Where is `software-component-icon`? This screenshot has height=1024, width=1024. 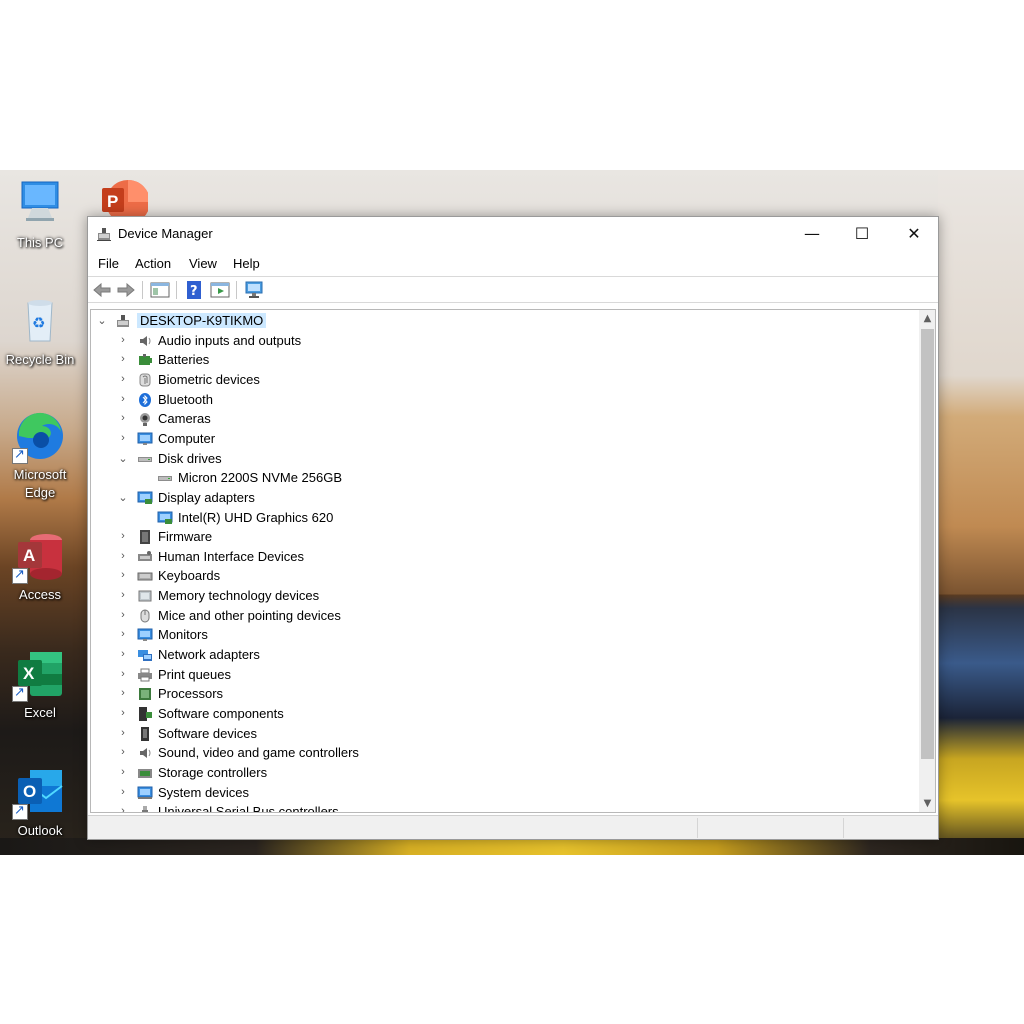
software-component-icon is located at coordinates (145, 714).